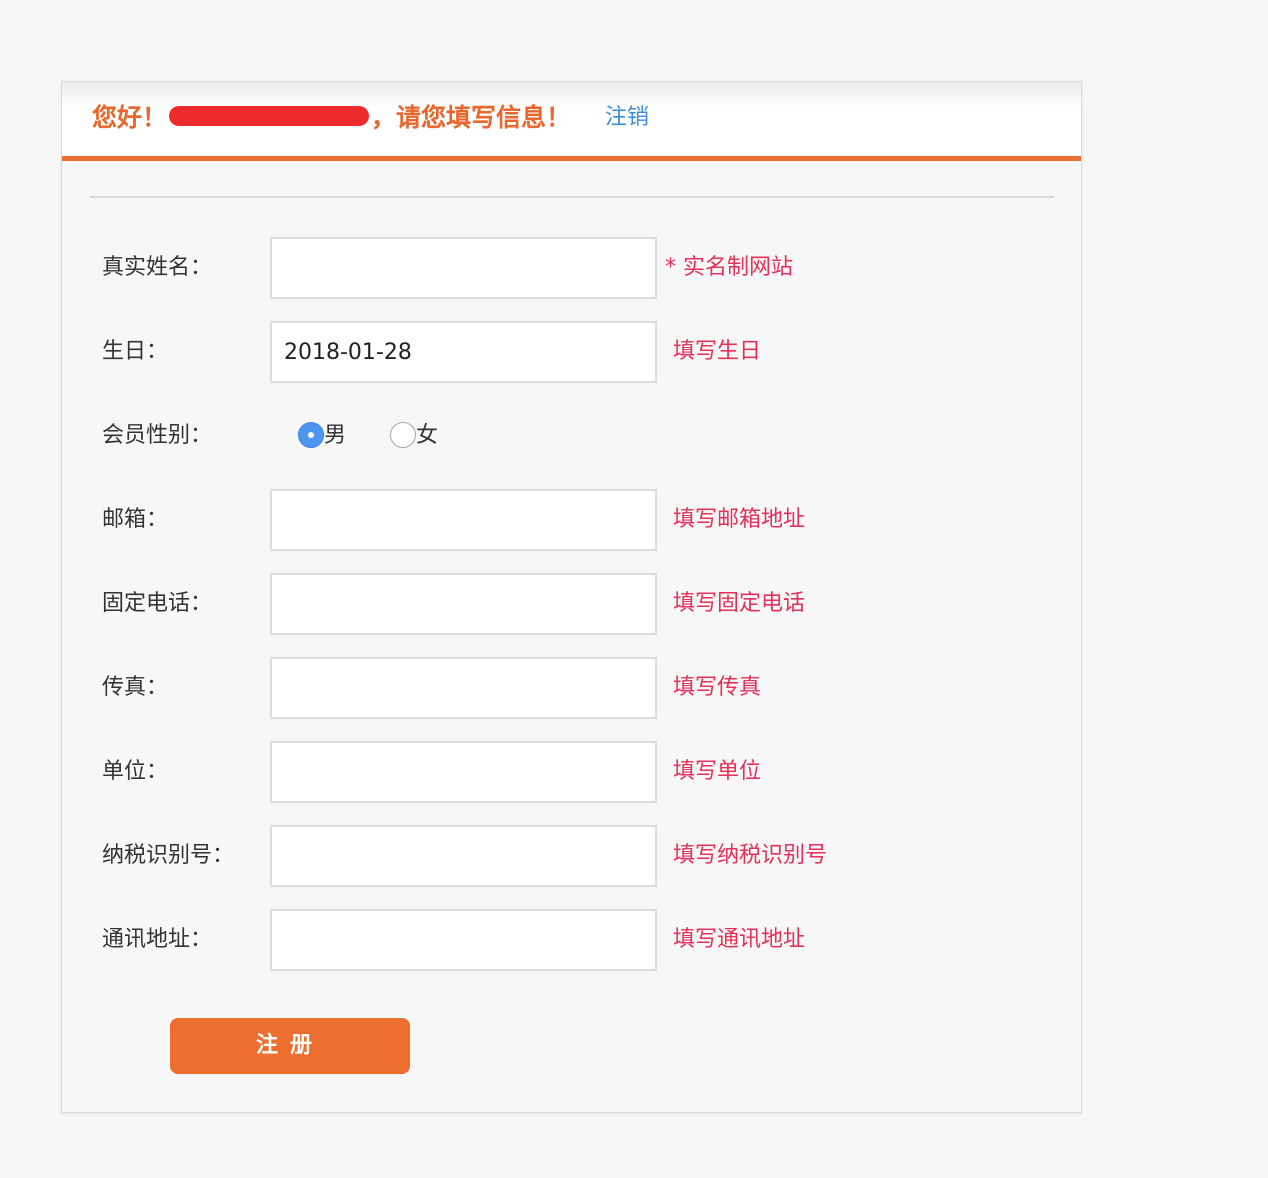 The width and height of the screenshot is (1268, 1178). Describe the element at coordinates (463, 520) in the screenshot. I see `email-input` at that location.